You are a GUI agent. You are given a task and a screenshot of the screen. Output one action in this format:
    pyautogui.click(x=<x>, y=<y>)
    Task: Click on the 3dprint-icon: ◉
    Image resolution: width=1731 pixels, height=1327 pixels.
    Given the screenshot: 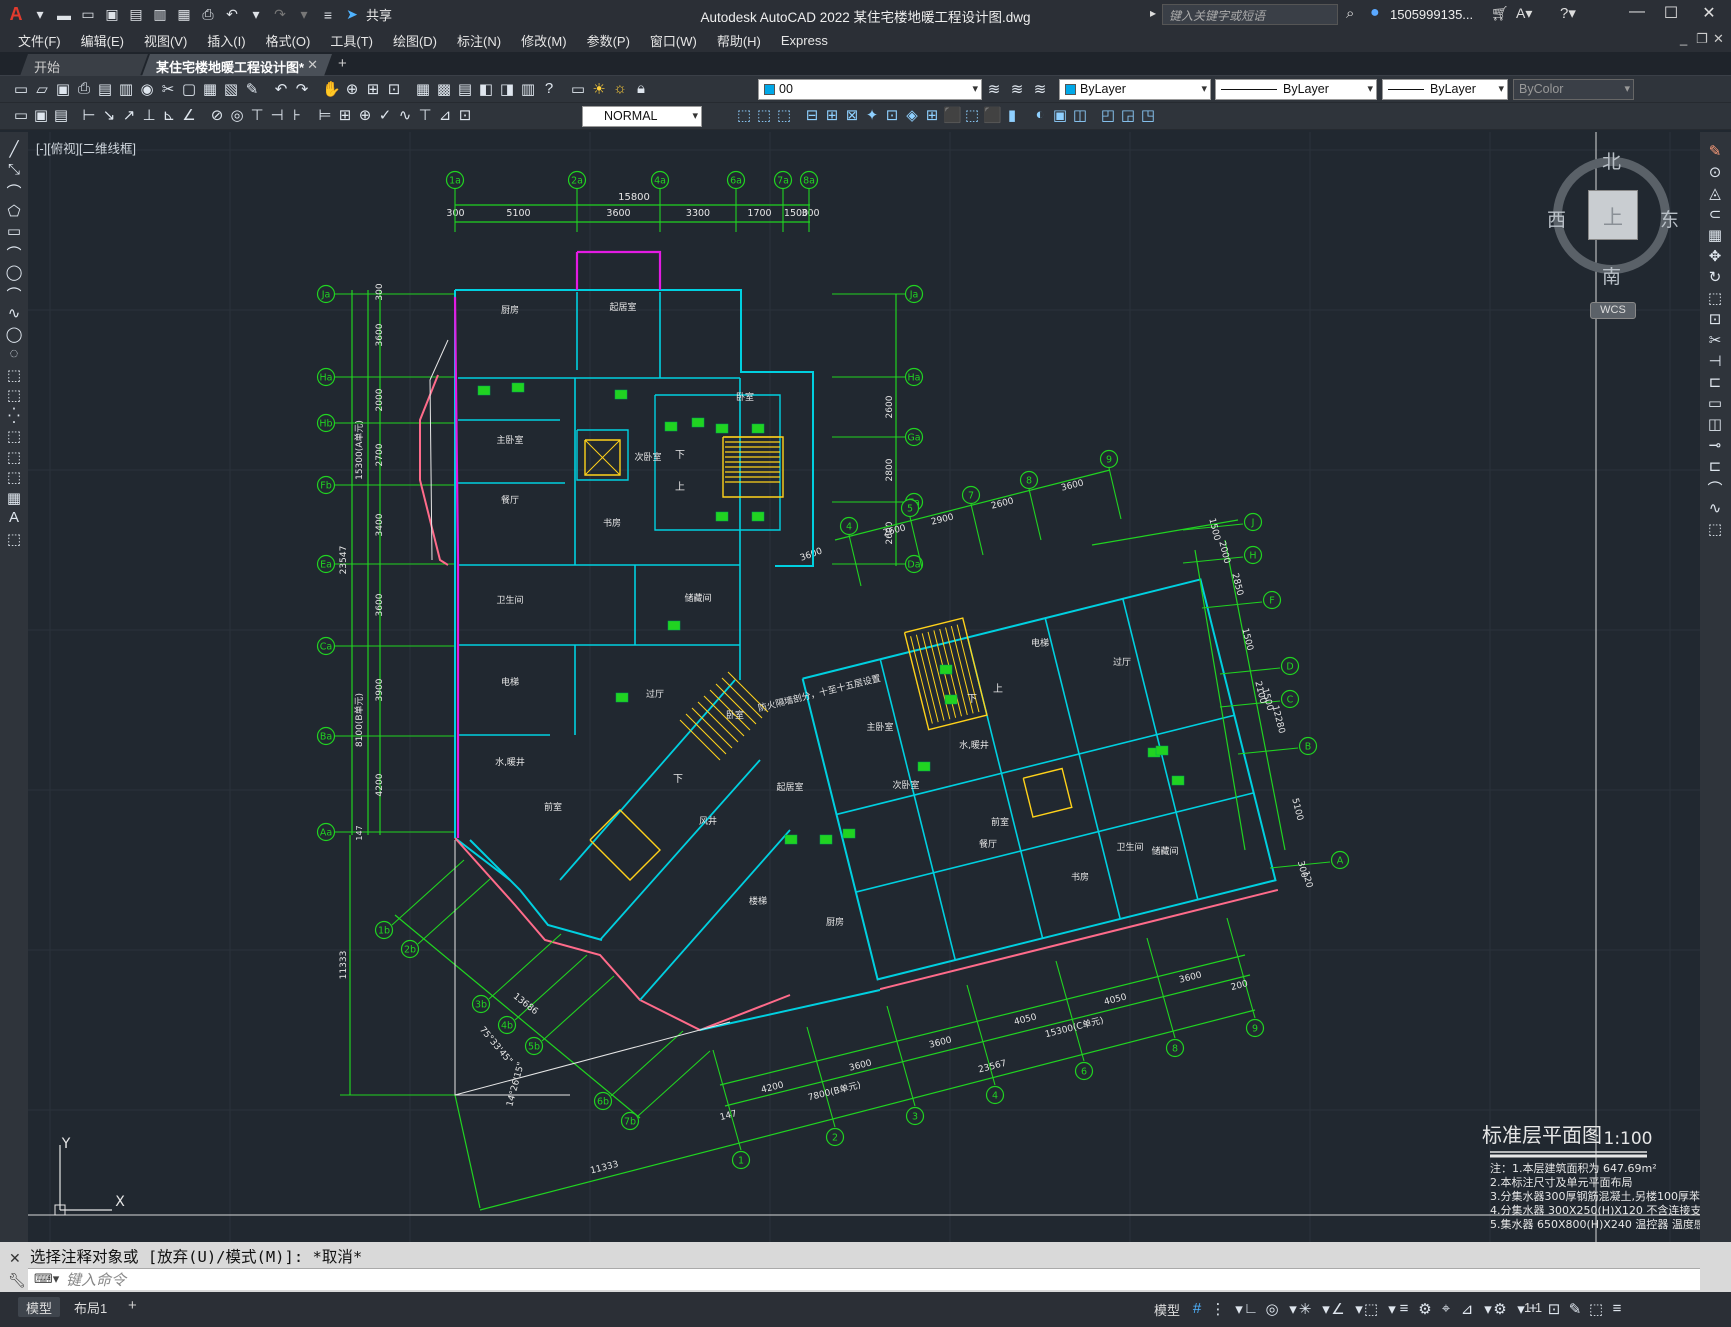 What is the action you would take?
    pyautogui.click(x=147, y=89)
    